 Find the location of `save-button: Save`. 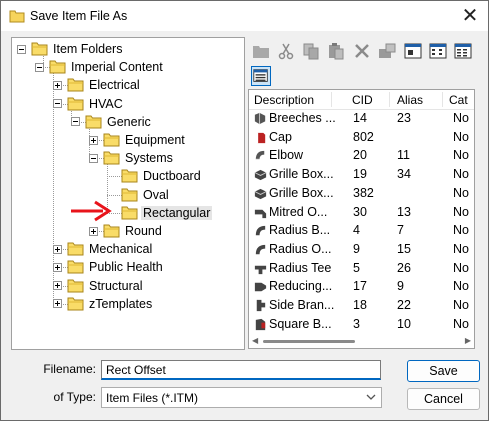

save-button: Save is located at coordinates (443, 371).